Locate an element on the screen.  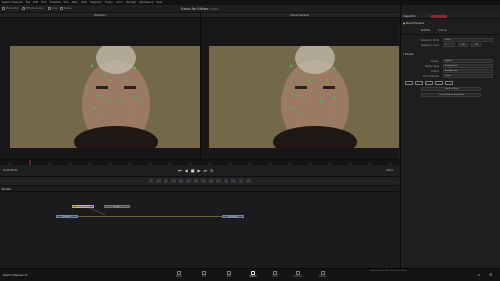
edit-page-icon is located at coordinates (229, 272).